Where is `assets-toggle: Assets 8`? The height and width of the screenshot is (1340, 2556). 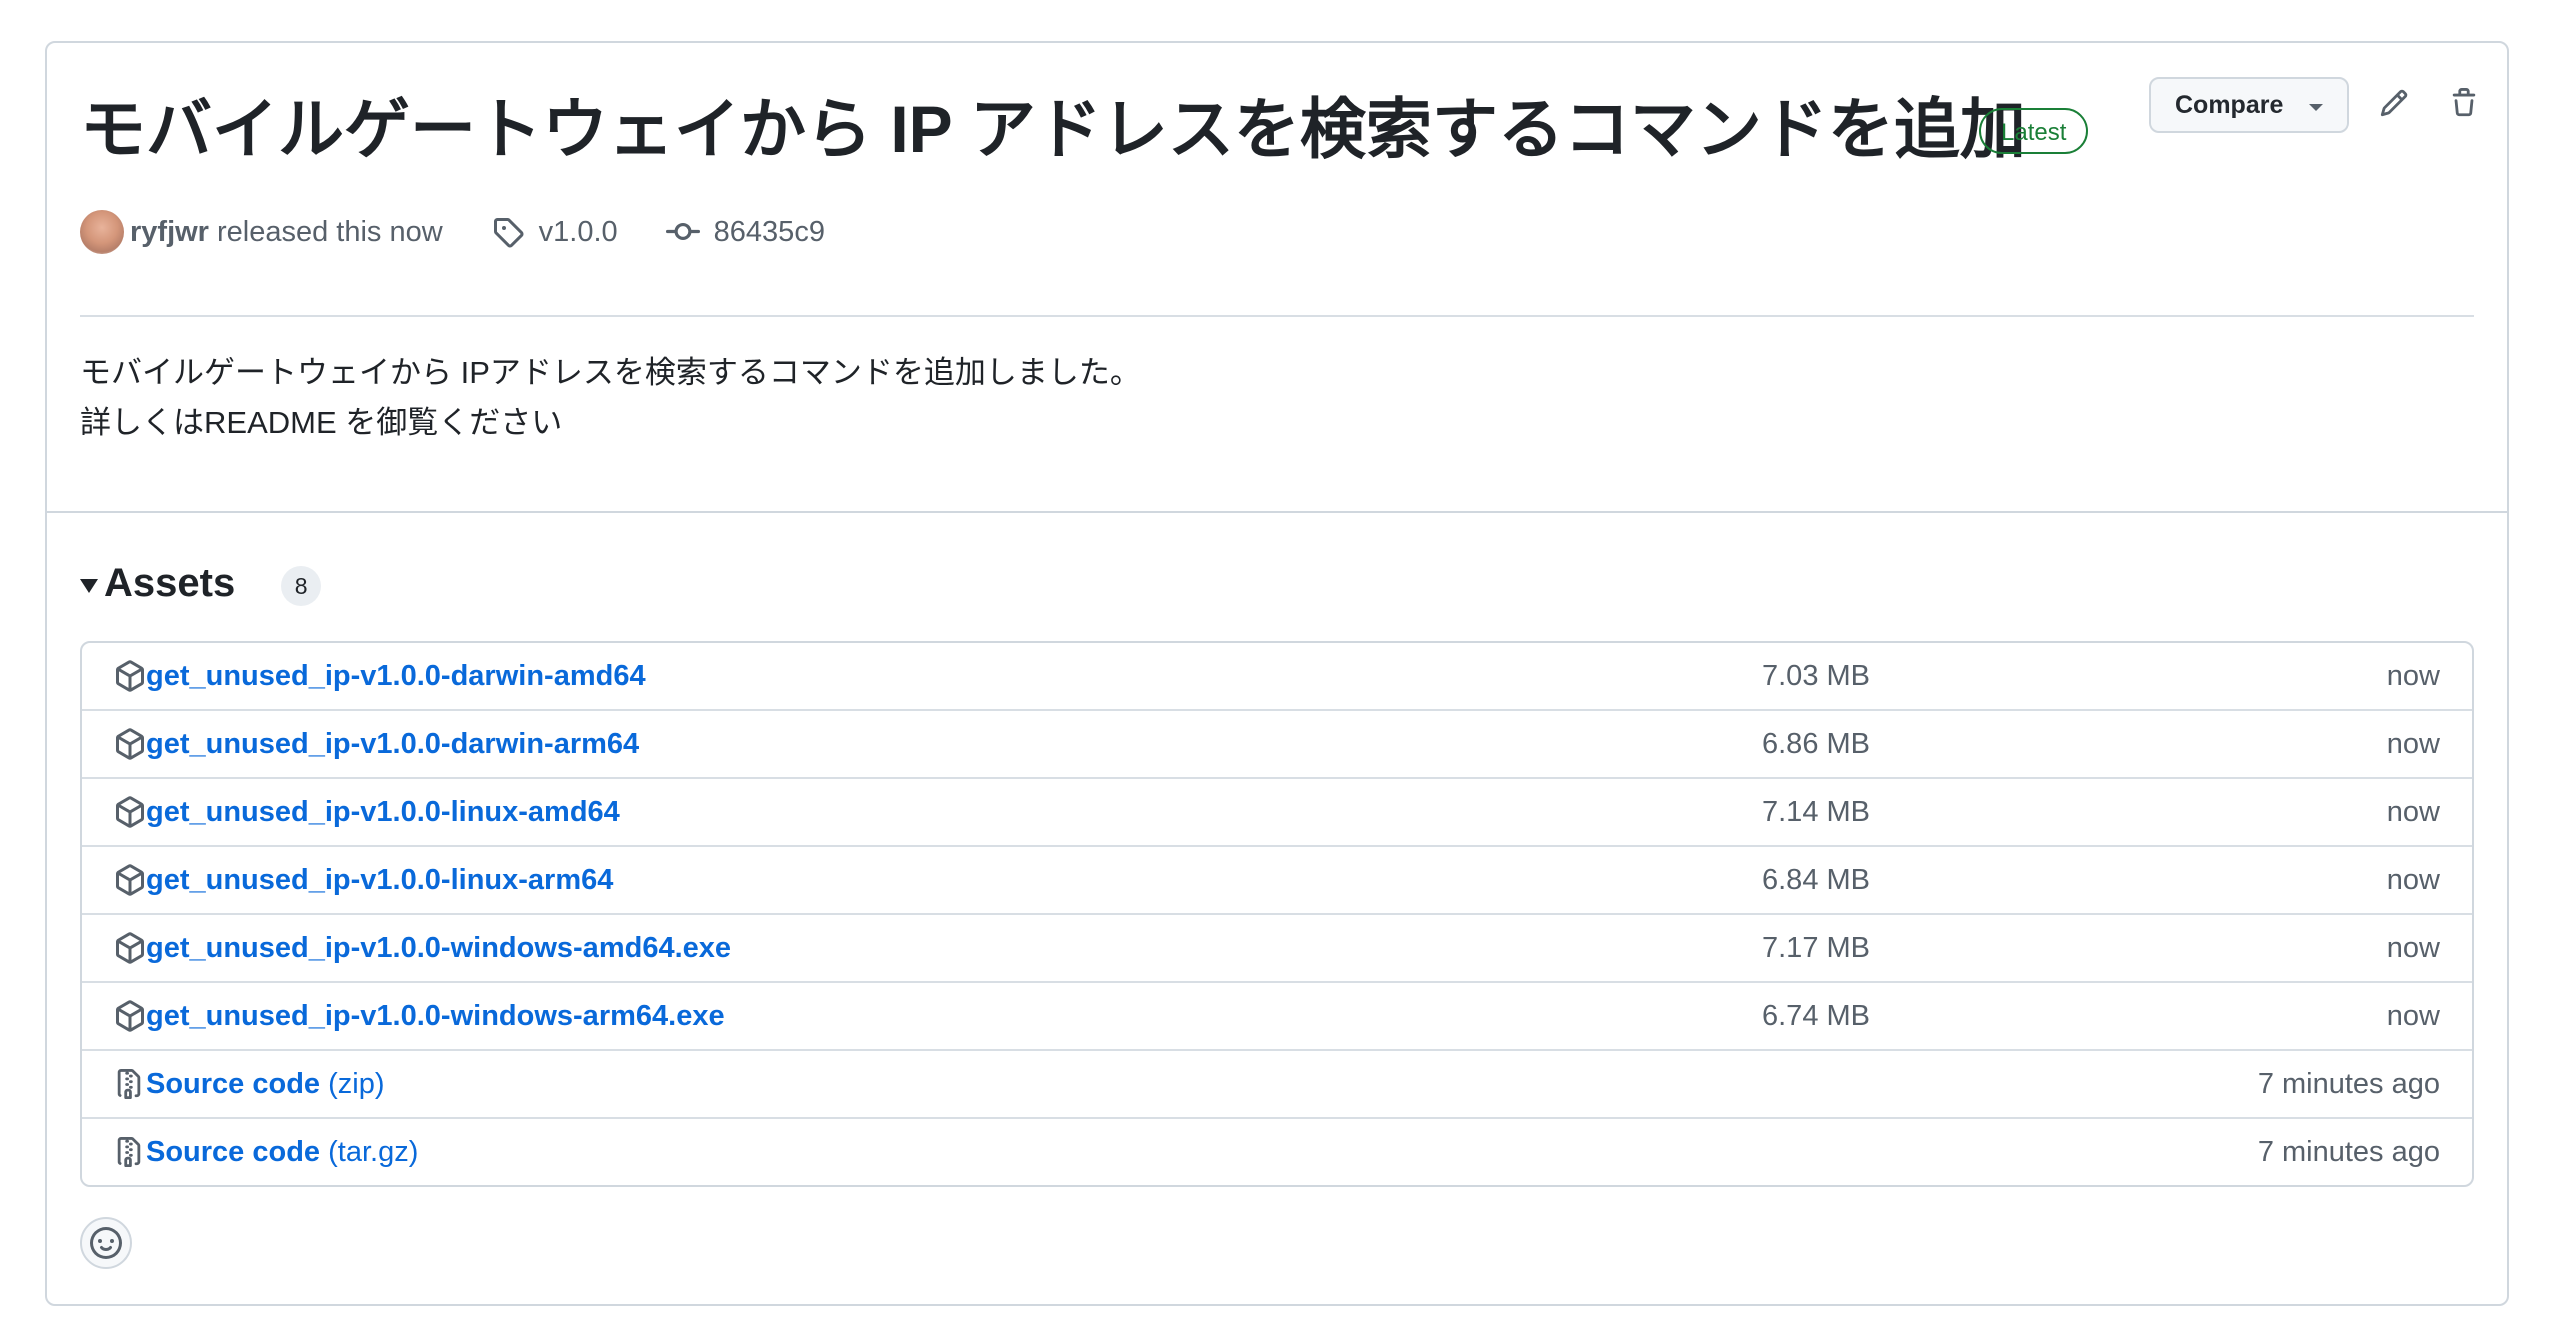 assets-toggle: Assets 8 is located at coordinates (201, 583).